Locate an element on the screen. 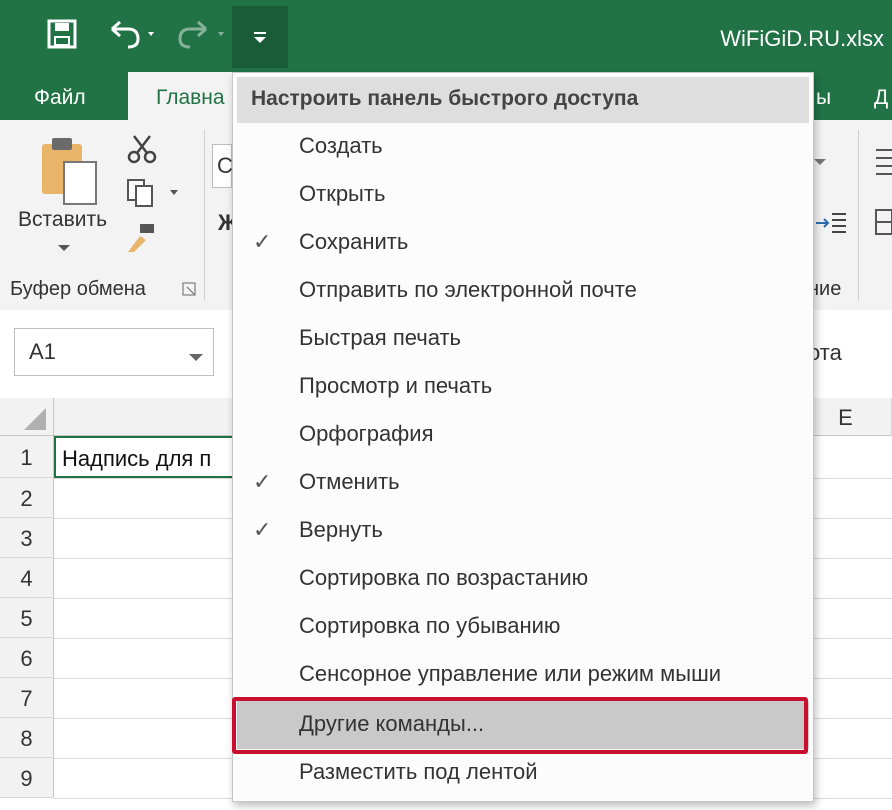 Image resolution: width=892 pixels, height=810 pixels. number-format-icon is located at coordinates (883, 164).